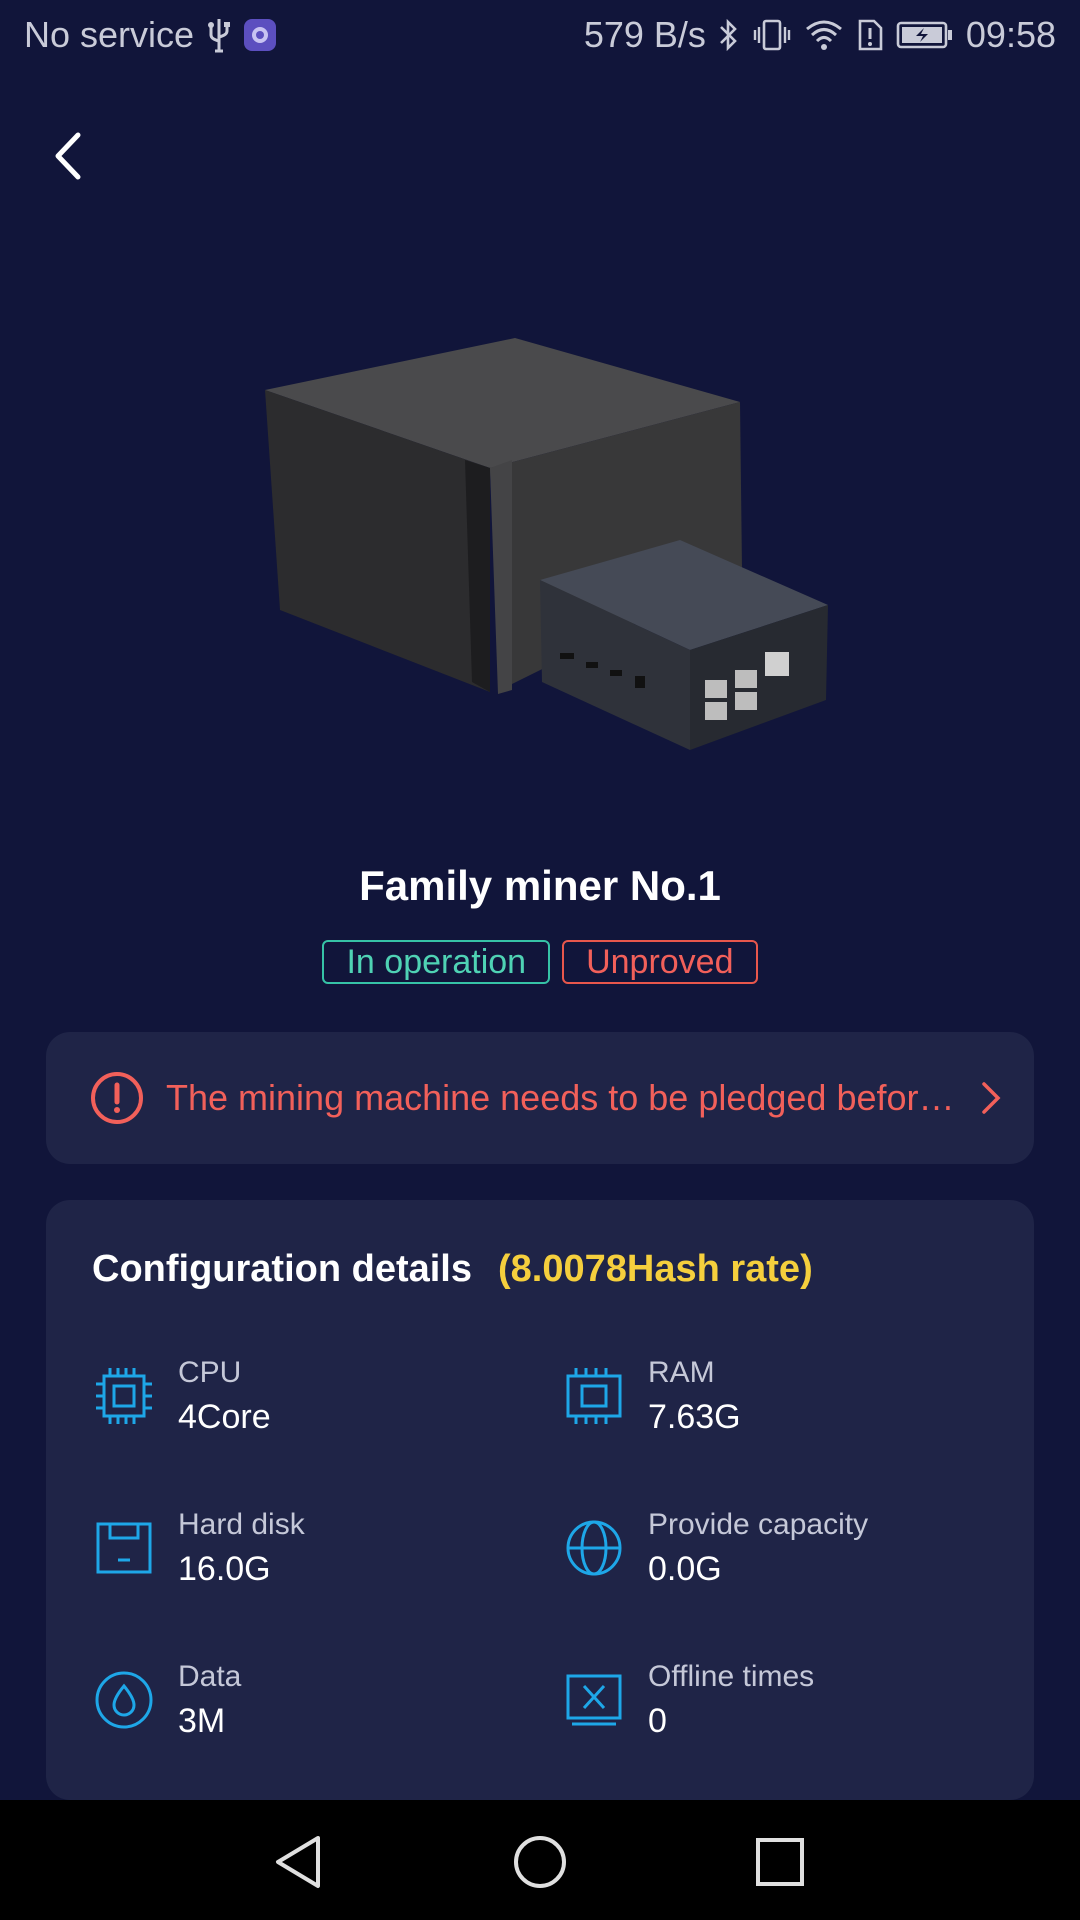 The height and width of the screenshot is (1920, 1080). I want to click on miner-device-image, so click(550, 540).